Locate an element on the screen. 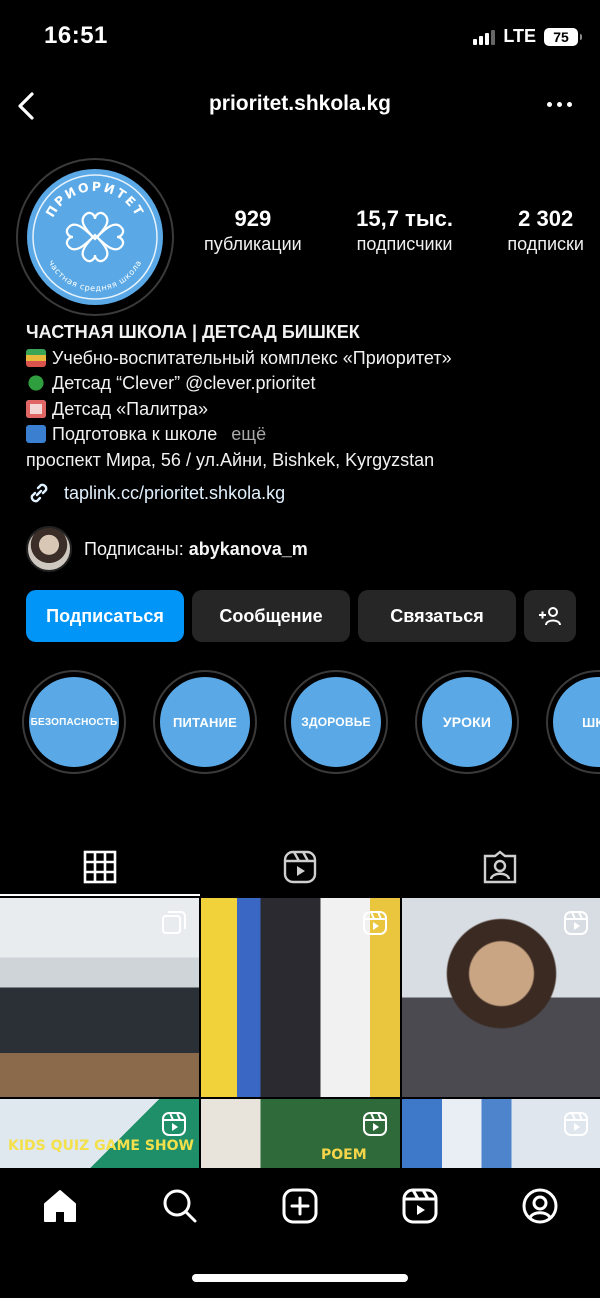 The width and height of the screenshot is (600, 1298). follower-avatar is located at coordinates (49, 549).